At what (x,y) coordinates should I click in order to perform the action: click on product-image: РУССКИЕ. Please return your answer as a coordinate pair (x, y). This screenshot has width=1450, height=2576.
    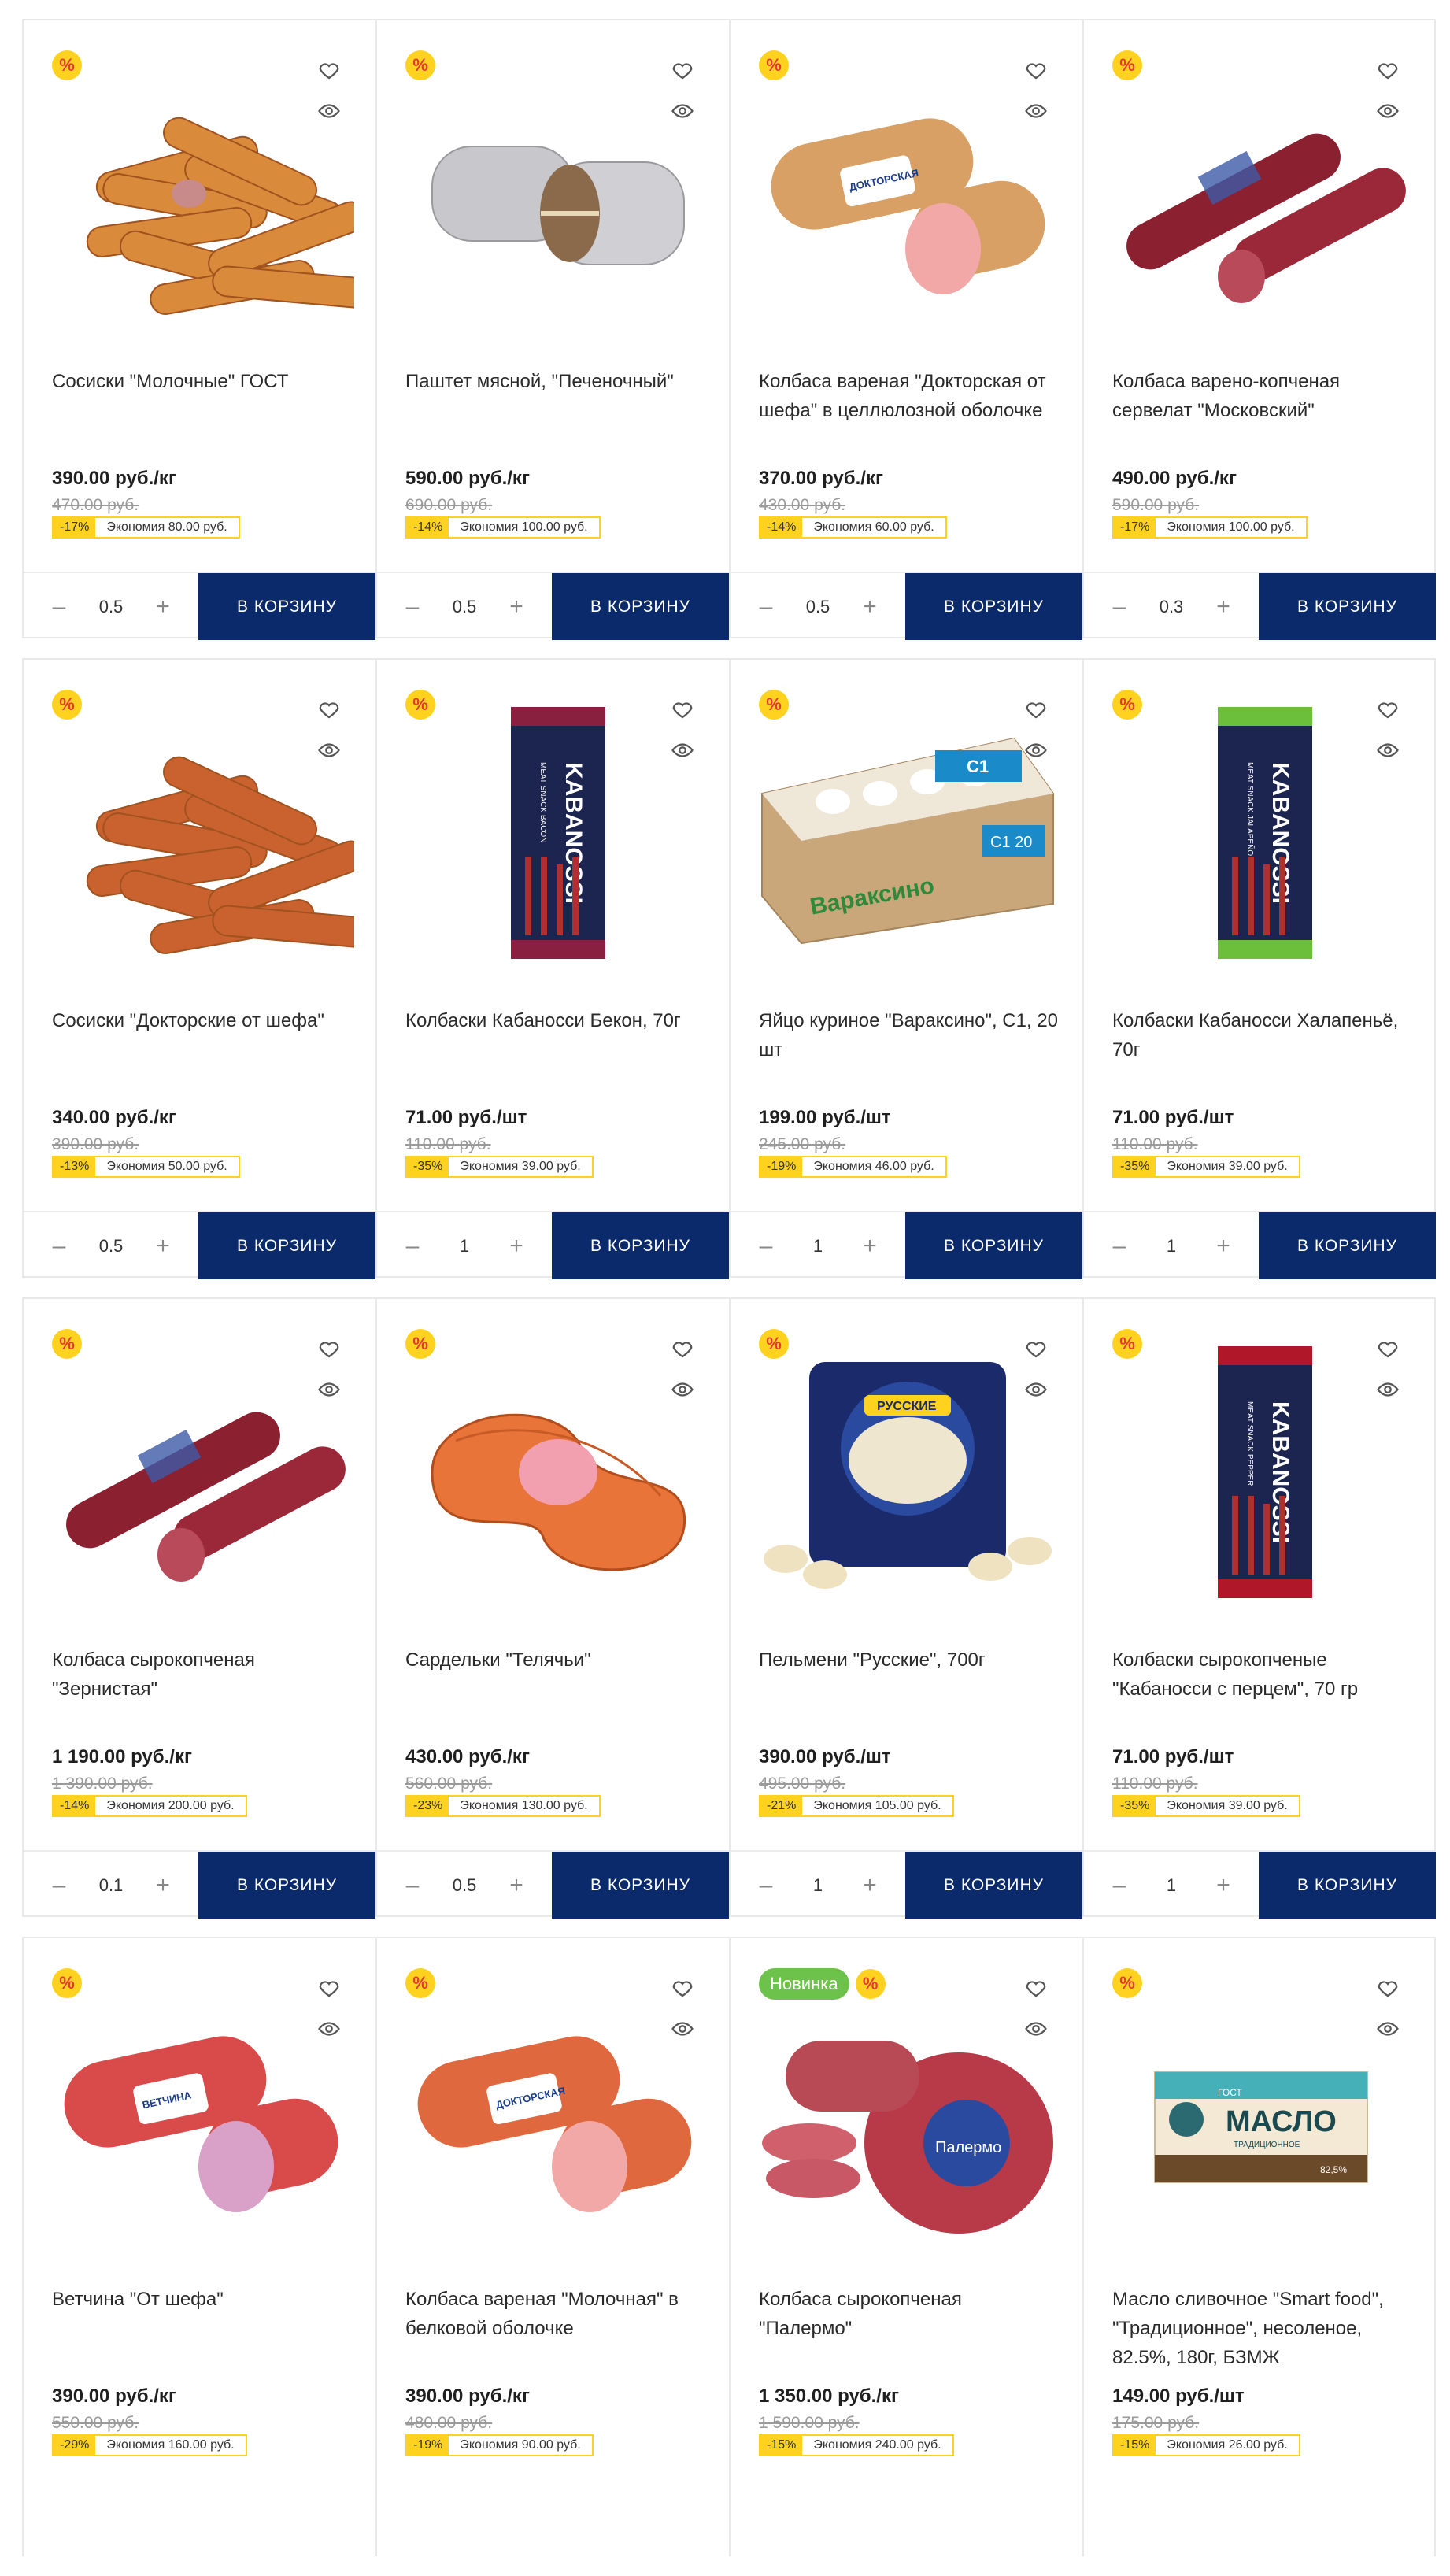
    Looking at the image, I should click on (907, 1472).